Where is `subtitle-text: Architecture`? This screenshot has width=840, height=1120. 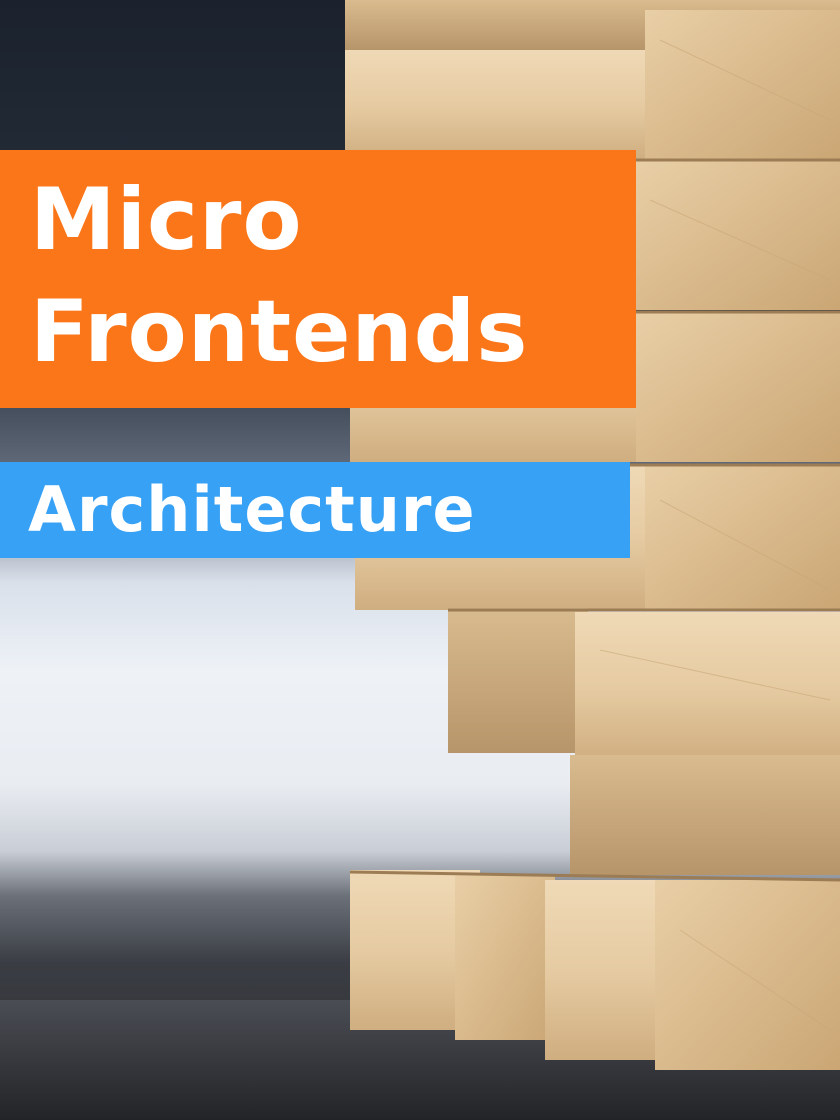 subtitle-text: Architecture is located at coordinates (252, 509).